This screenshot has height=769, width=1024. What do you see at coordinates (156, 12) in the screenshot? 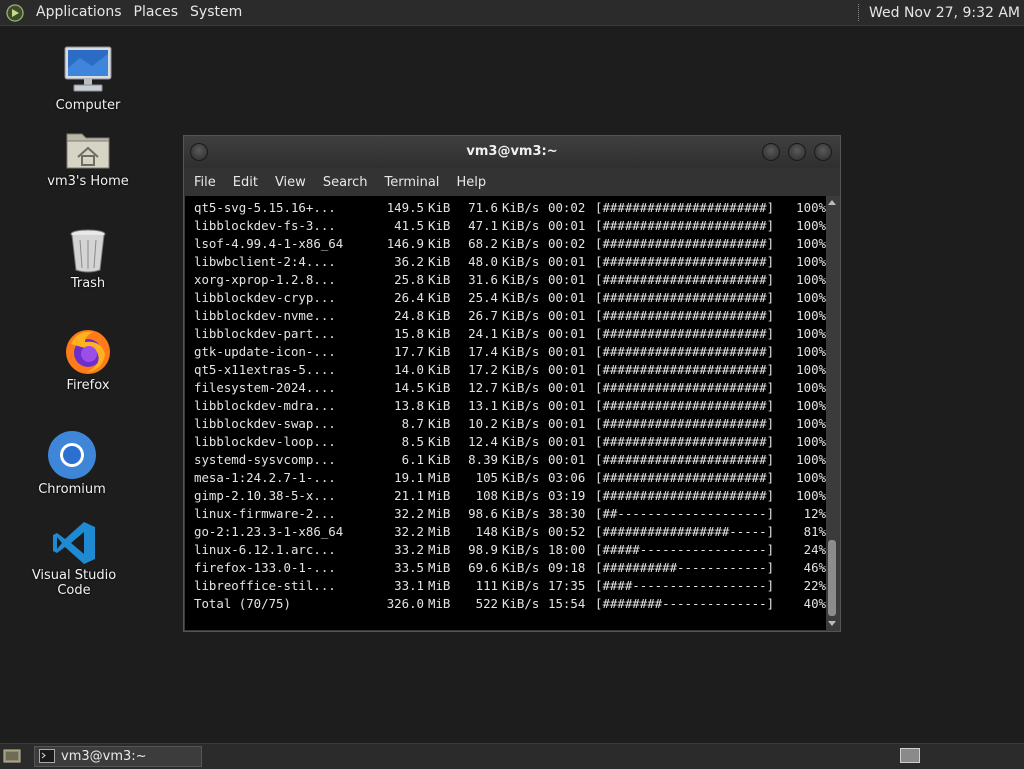
I see `places-menu: Places` at bounding box center [156, 12].